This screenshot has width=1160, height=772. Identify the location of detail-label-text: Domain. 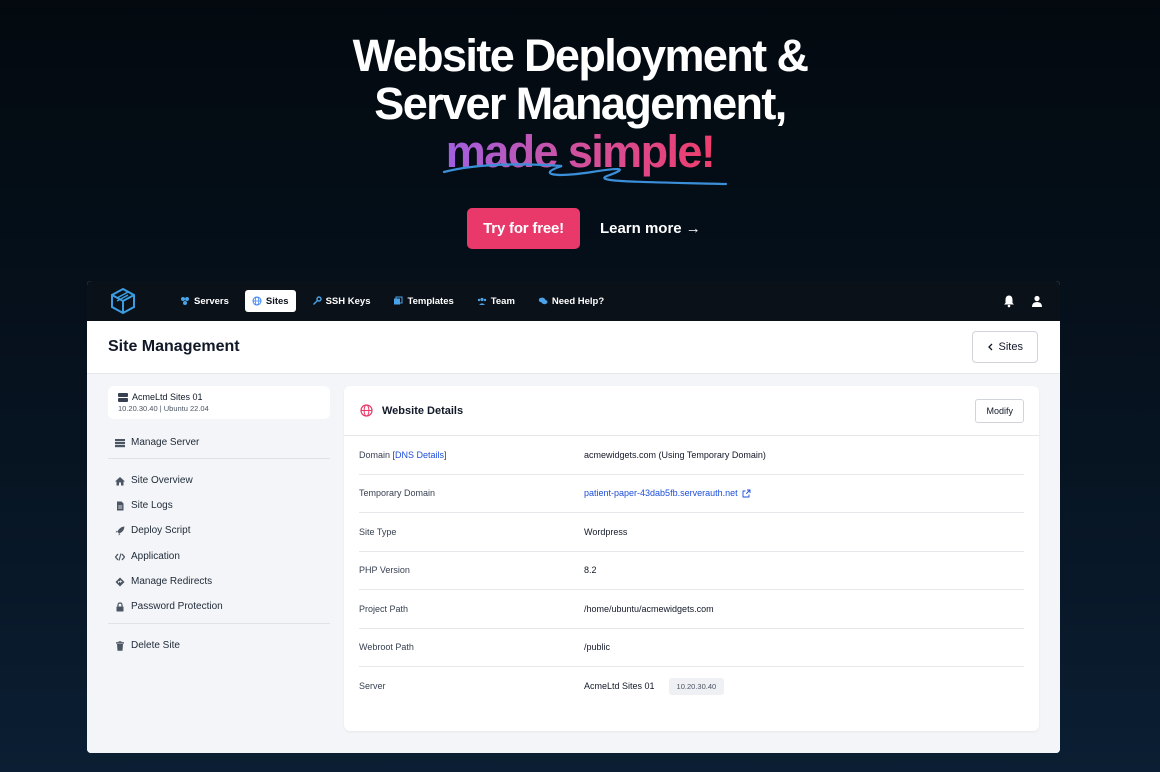
(375, 454).